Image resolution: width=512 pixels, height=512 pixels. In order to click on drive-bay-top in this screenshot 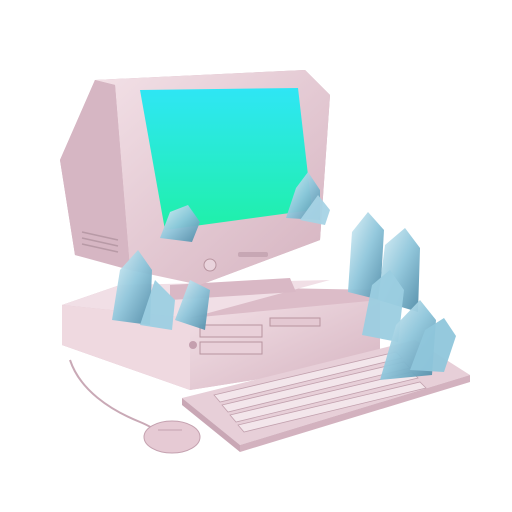, I will do `click(231, 331)`.